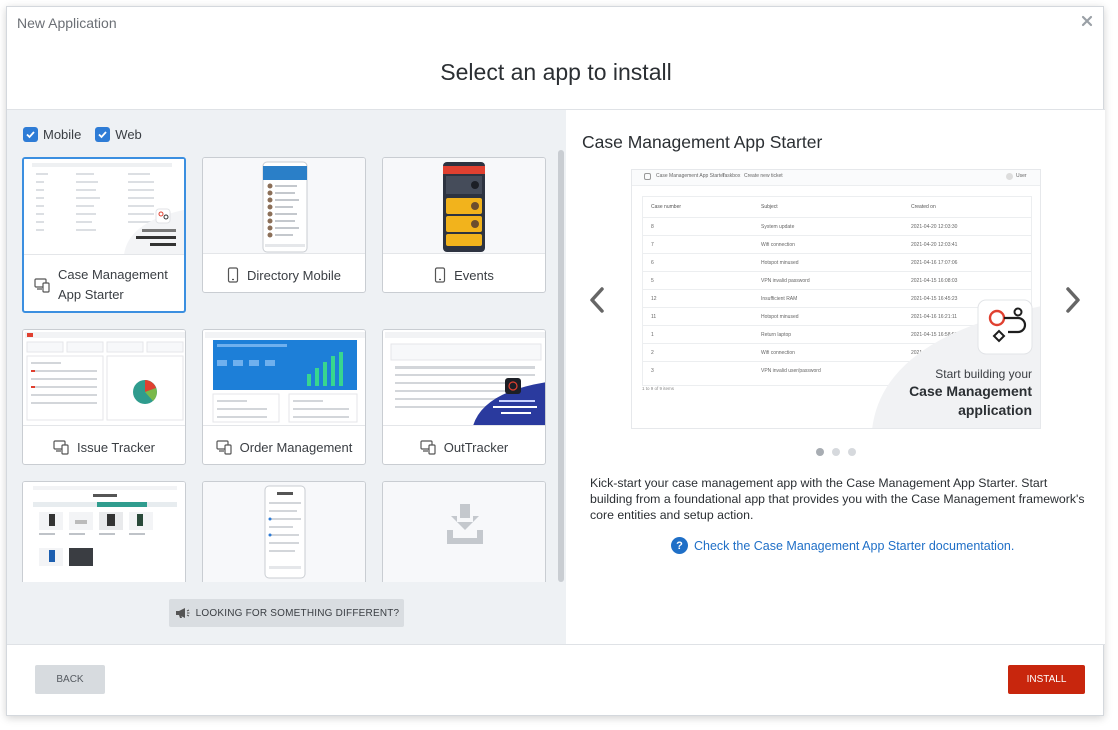 The height and width of the screenshot is (730, 1118). Describe the element at coordinates (934, 245) in the screenshot. I see `preview-table-cell: 2021-04-20 12:03:41` at that location.